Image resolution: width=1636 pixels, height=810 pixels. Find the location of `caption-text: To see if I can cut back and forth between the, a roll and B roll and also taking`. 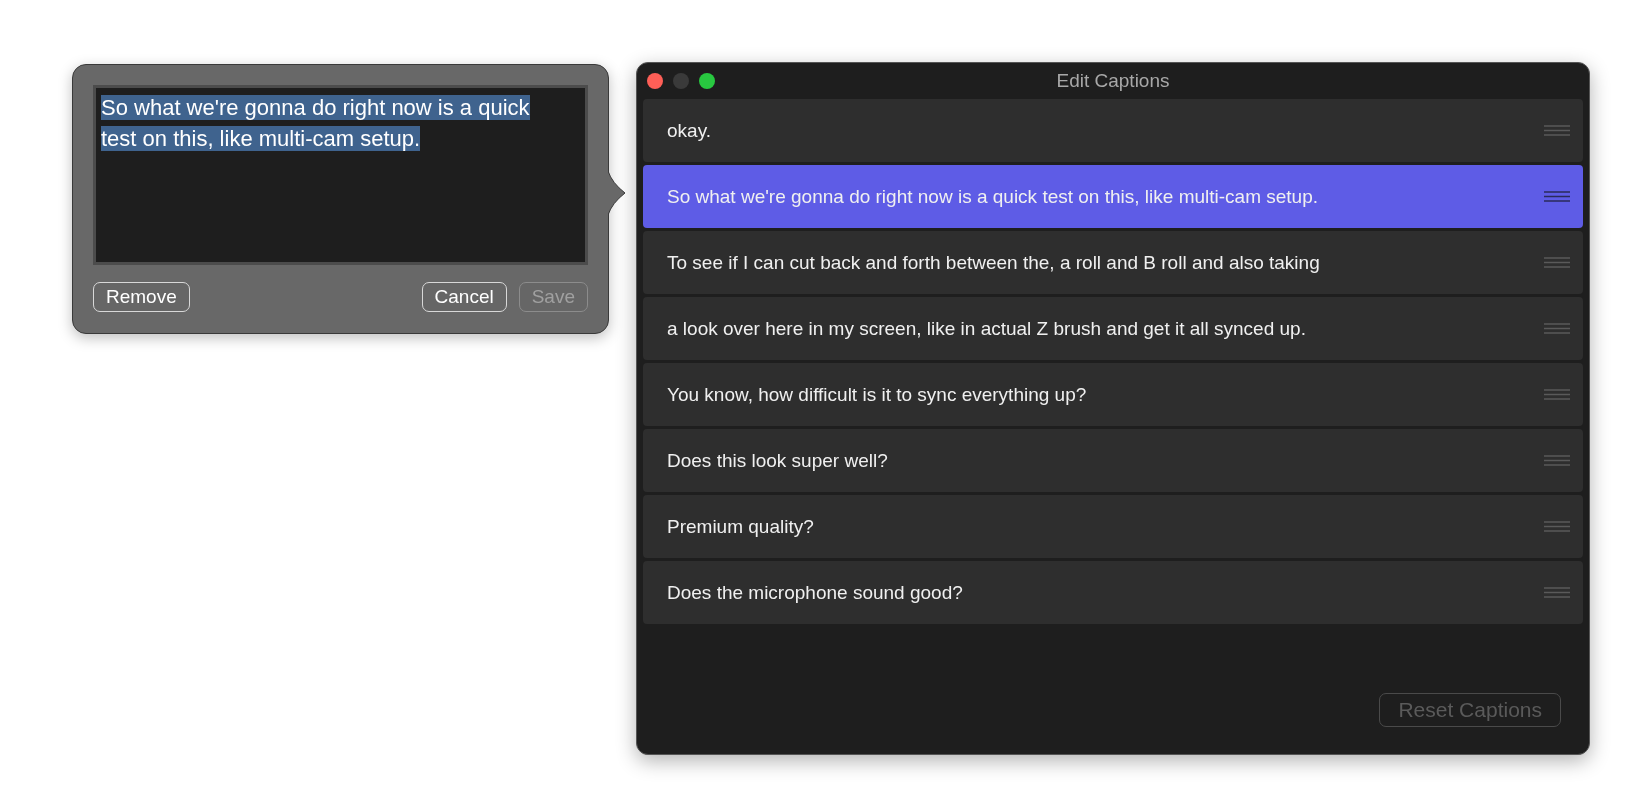

caption-text: To see if I can cut back and forth between the, a roll and B roll and also taking is located at coordinates (994, 262).